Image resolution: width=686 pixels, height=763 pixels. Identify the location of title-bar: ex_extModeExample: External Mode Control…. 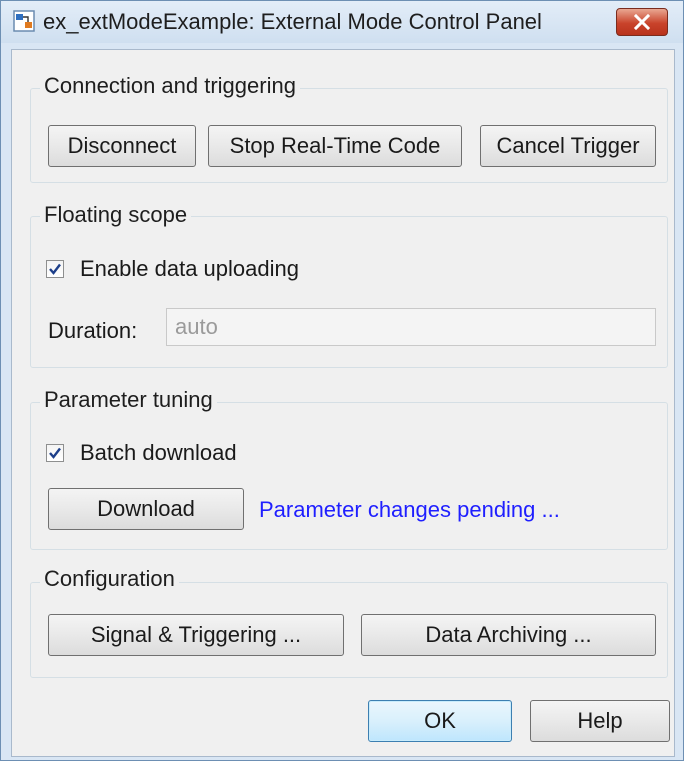
(342, 22).